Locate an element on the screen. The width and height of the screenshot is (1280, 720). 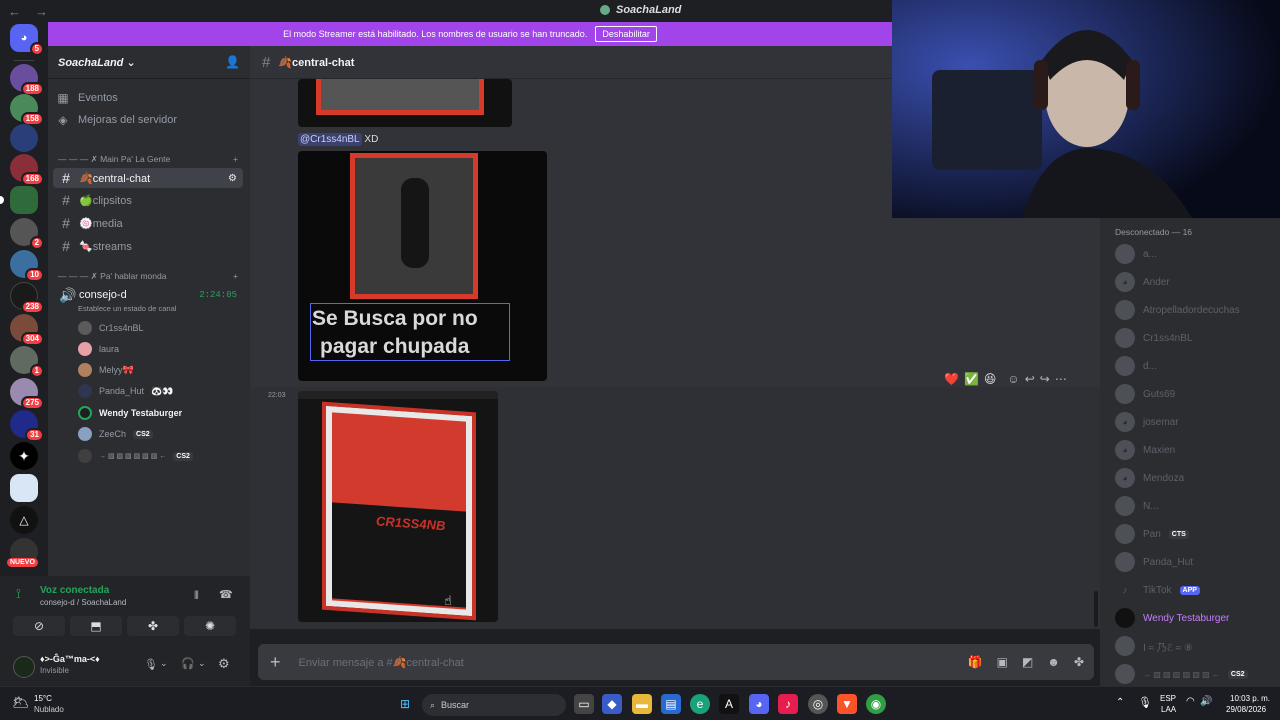
channel-media: # 🍥media is located at coordinates (148, 223).